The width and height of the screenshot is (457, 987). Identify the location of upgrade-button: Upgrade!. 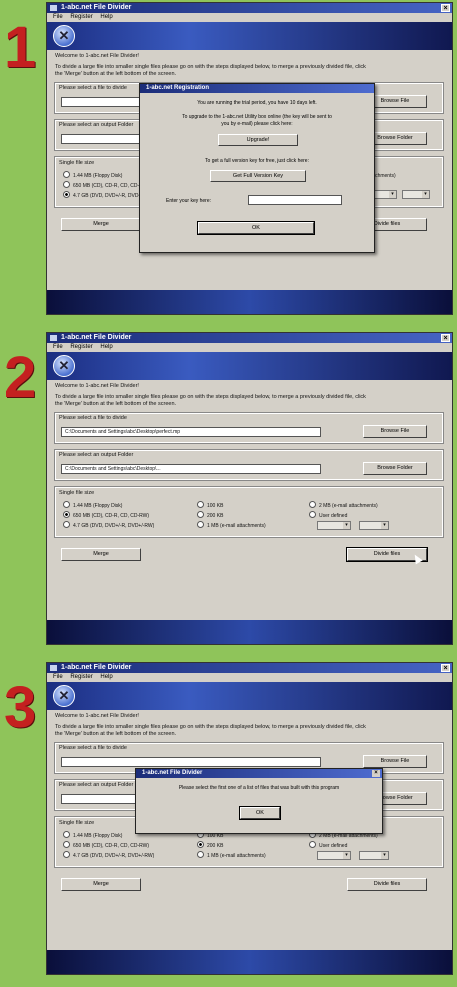
(258, 140).